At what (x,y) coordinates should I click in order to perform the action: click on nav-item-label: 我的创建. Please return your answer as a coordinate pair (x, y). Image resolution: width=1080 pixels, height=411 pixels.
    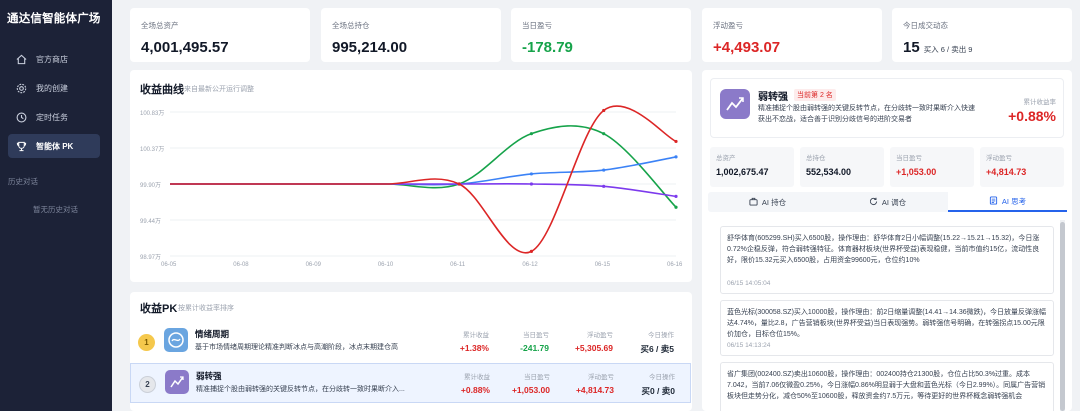
    Looking at the image, I should click on (52, 88).